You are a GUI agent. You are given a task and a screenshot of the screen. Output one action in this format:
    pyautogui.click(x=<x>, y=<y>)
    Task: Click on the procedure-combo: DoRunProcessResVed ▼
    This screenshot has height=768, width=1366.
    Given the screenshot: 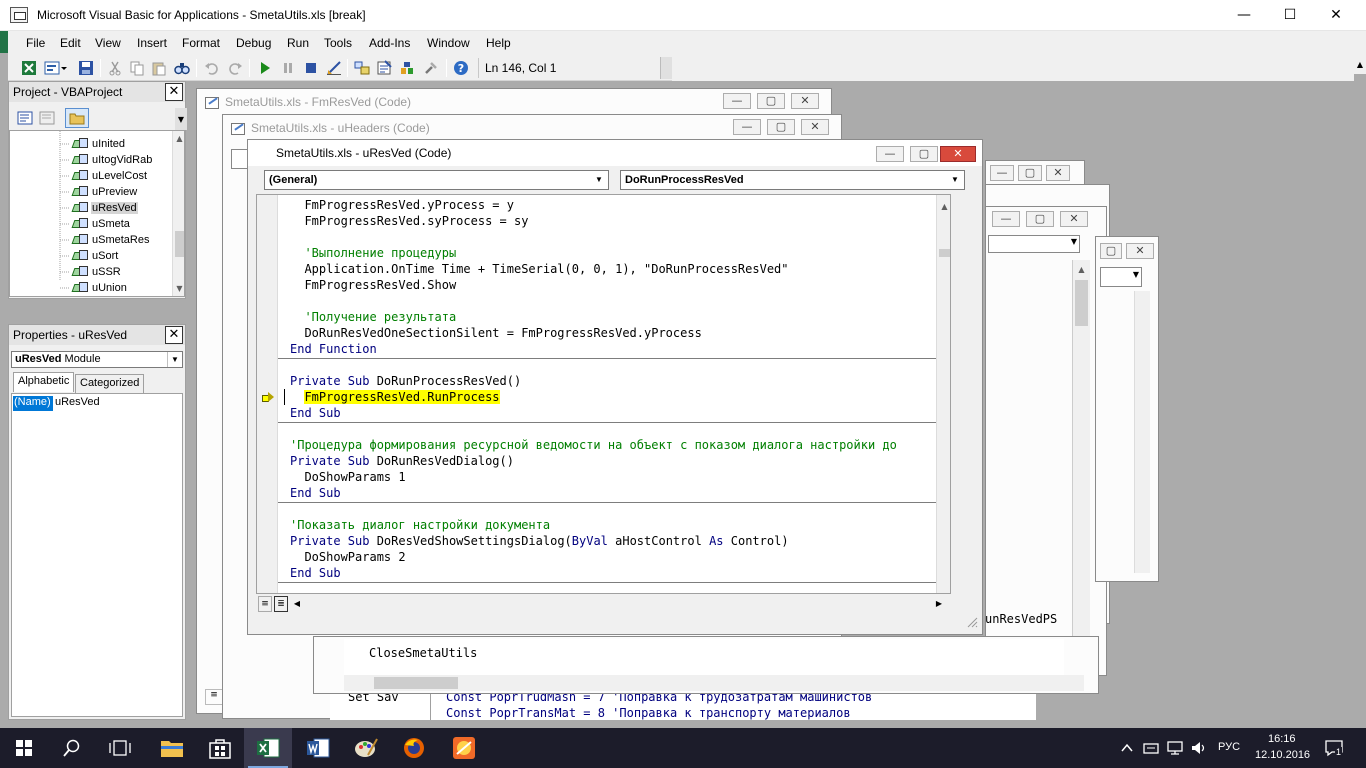 What is the action you would take?
    pyautogui.click(x=792, y=180)
    